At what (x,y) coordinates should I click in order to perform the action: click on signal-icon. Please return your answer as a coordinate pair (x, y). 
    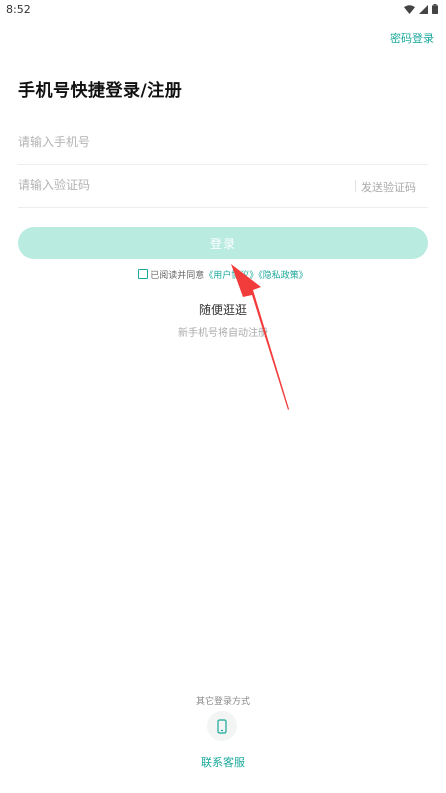
    Looking at the image, I should click on (423, 9).